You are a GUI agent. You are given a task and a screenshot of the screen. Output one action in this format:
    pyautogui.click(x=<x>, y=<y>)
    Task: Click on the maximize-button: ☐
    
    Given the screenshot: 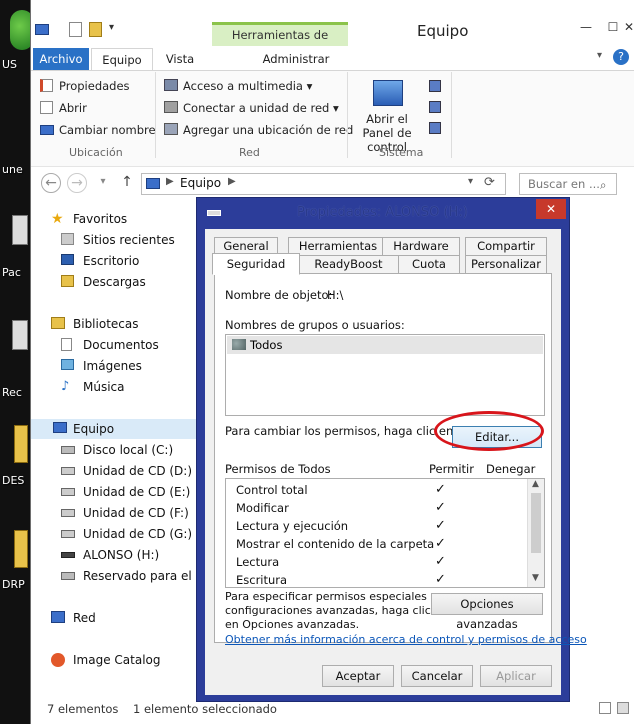 What is the action you would take?
    pyautogui.click(x=613, y=30)
    